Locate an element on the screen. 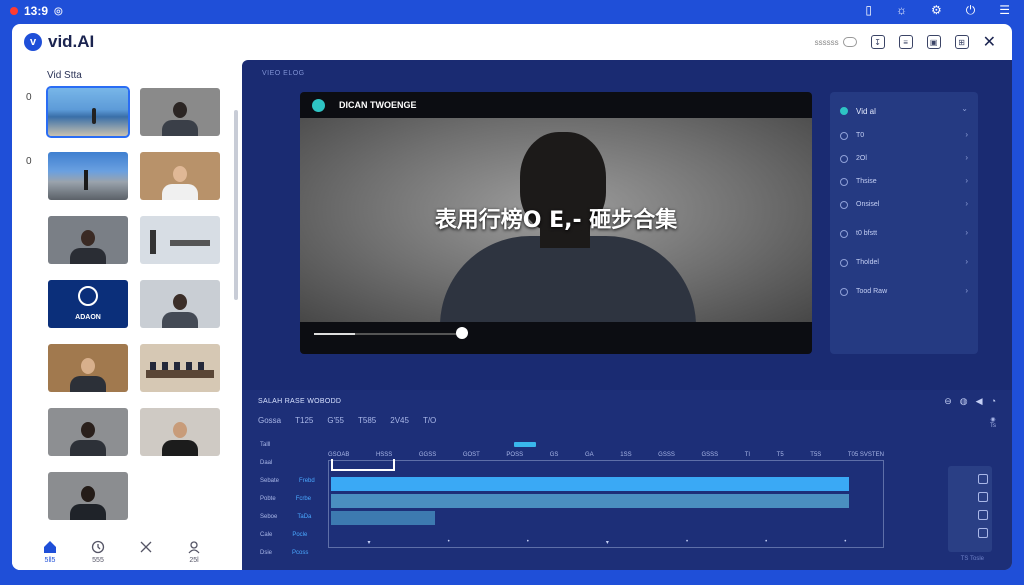 The image size is (1024, 585). track-label: Dsie is located at coordinates (266, 553).